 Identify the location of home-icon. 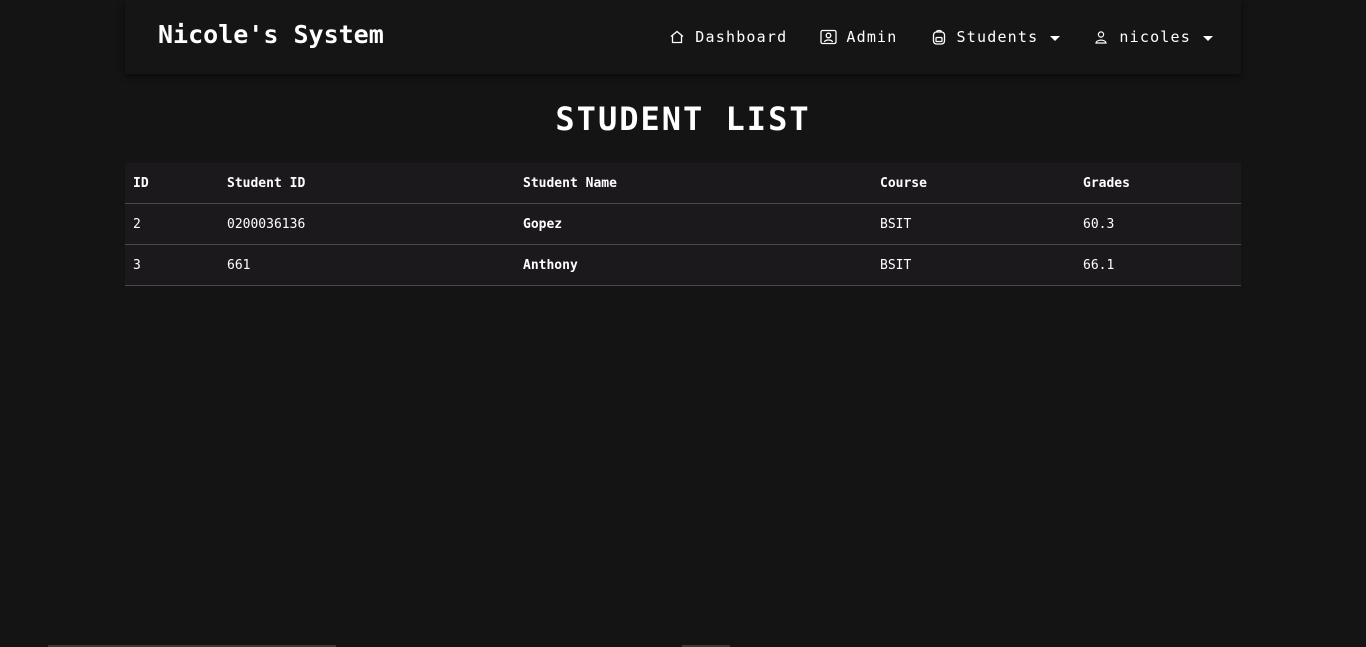
(677, 37).